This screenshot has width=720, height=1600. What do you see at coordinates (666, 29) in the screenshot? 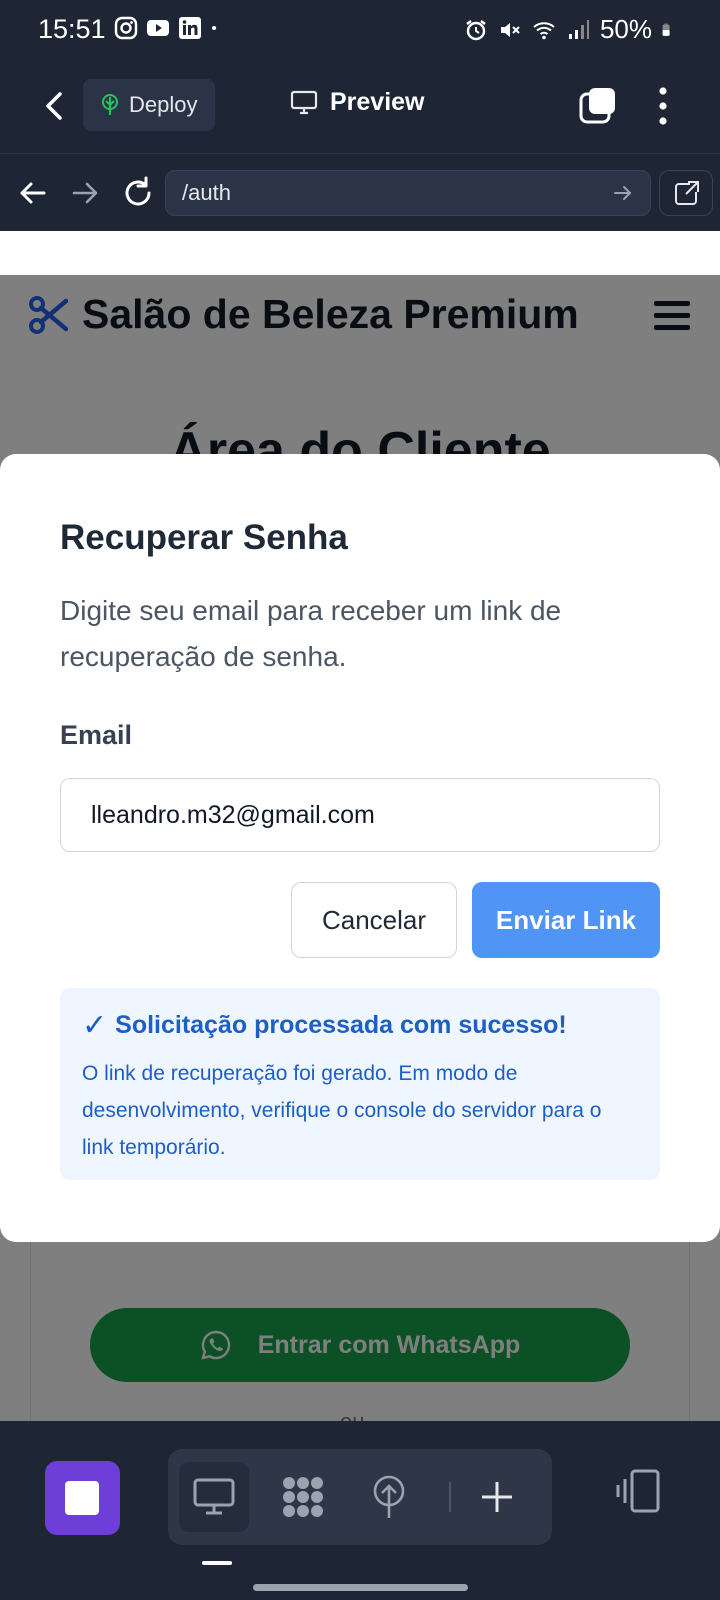
I see `battery-icon` at bounding box center [666, 29].